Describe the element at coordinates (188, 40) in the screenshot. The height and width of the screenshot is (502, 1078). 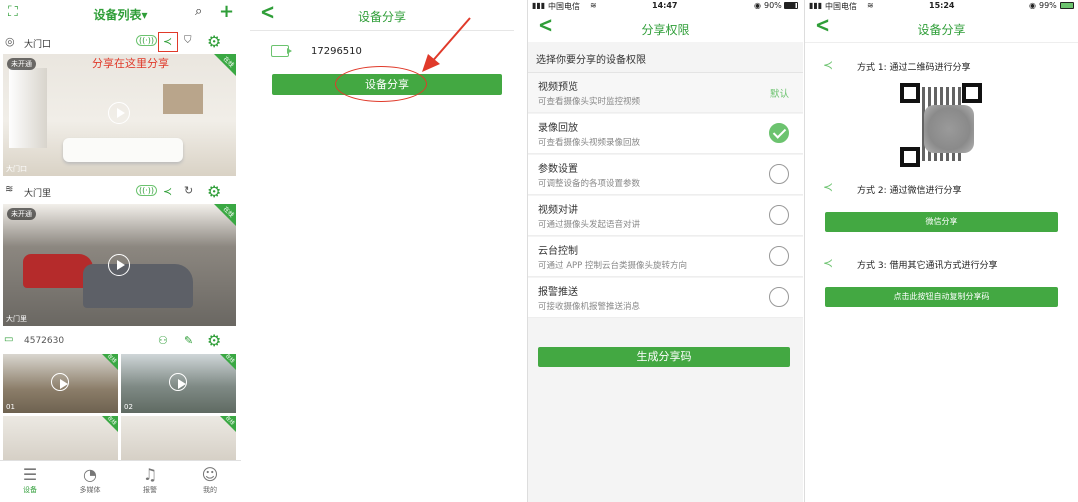
I see `shield-icon: ⛉` at that location.